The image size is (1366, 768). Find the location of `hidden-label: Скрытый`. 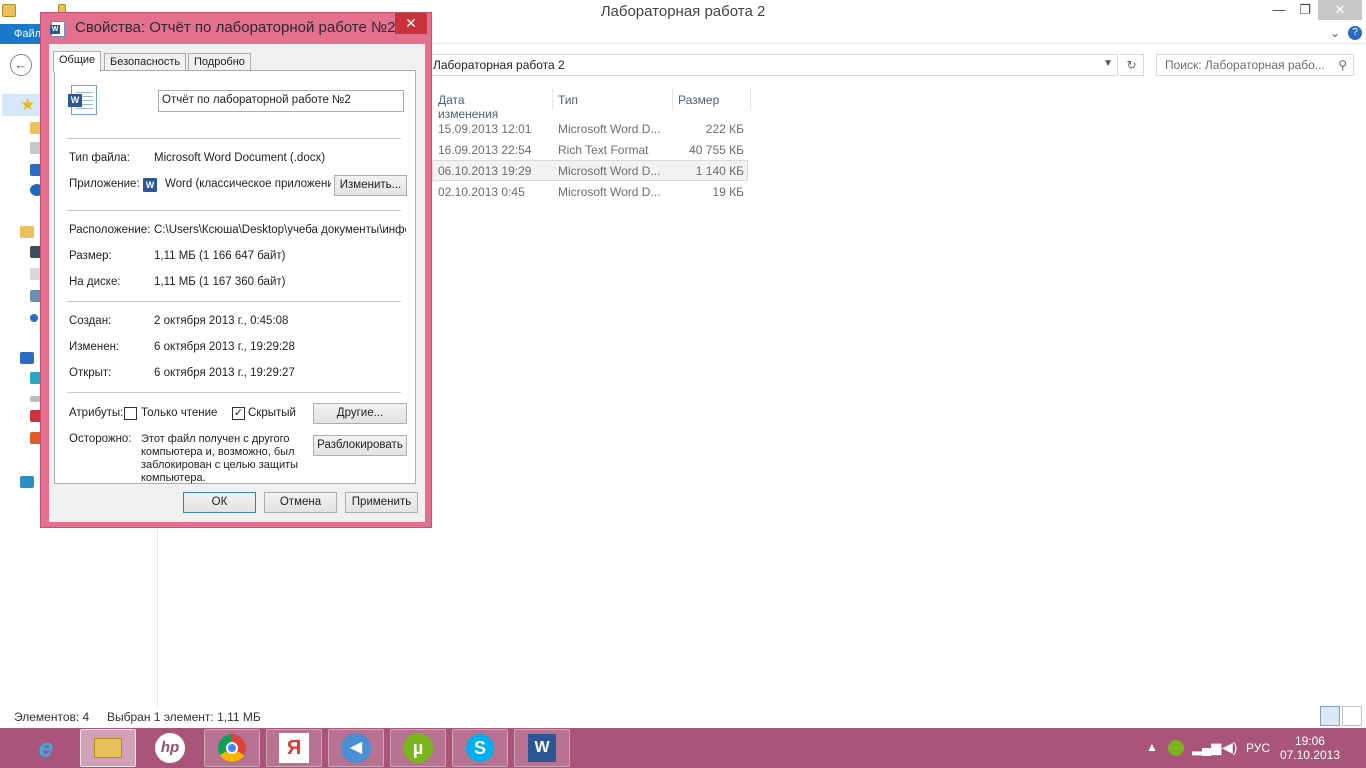

hidden-label: Скрытый is located at coordinates (272, 413).